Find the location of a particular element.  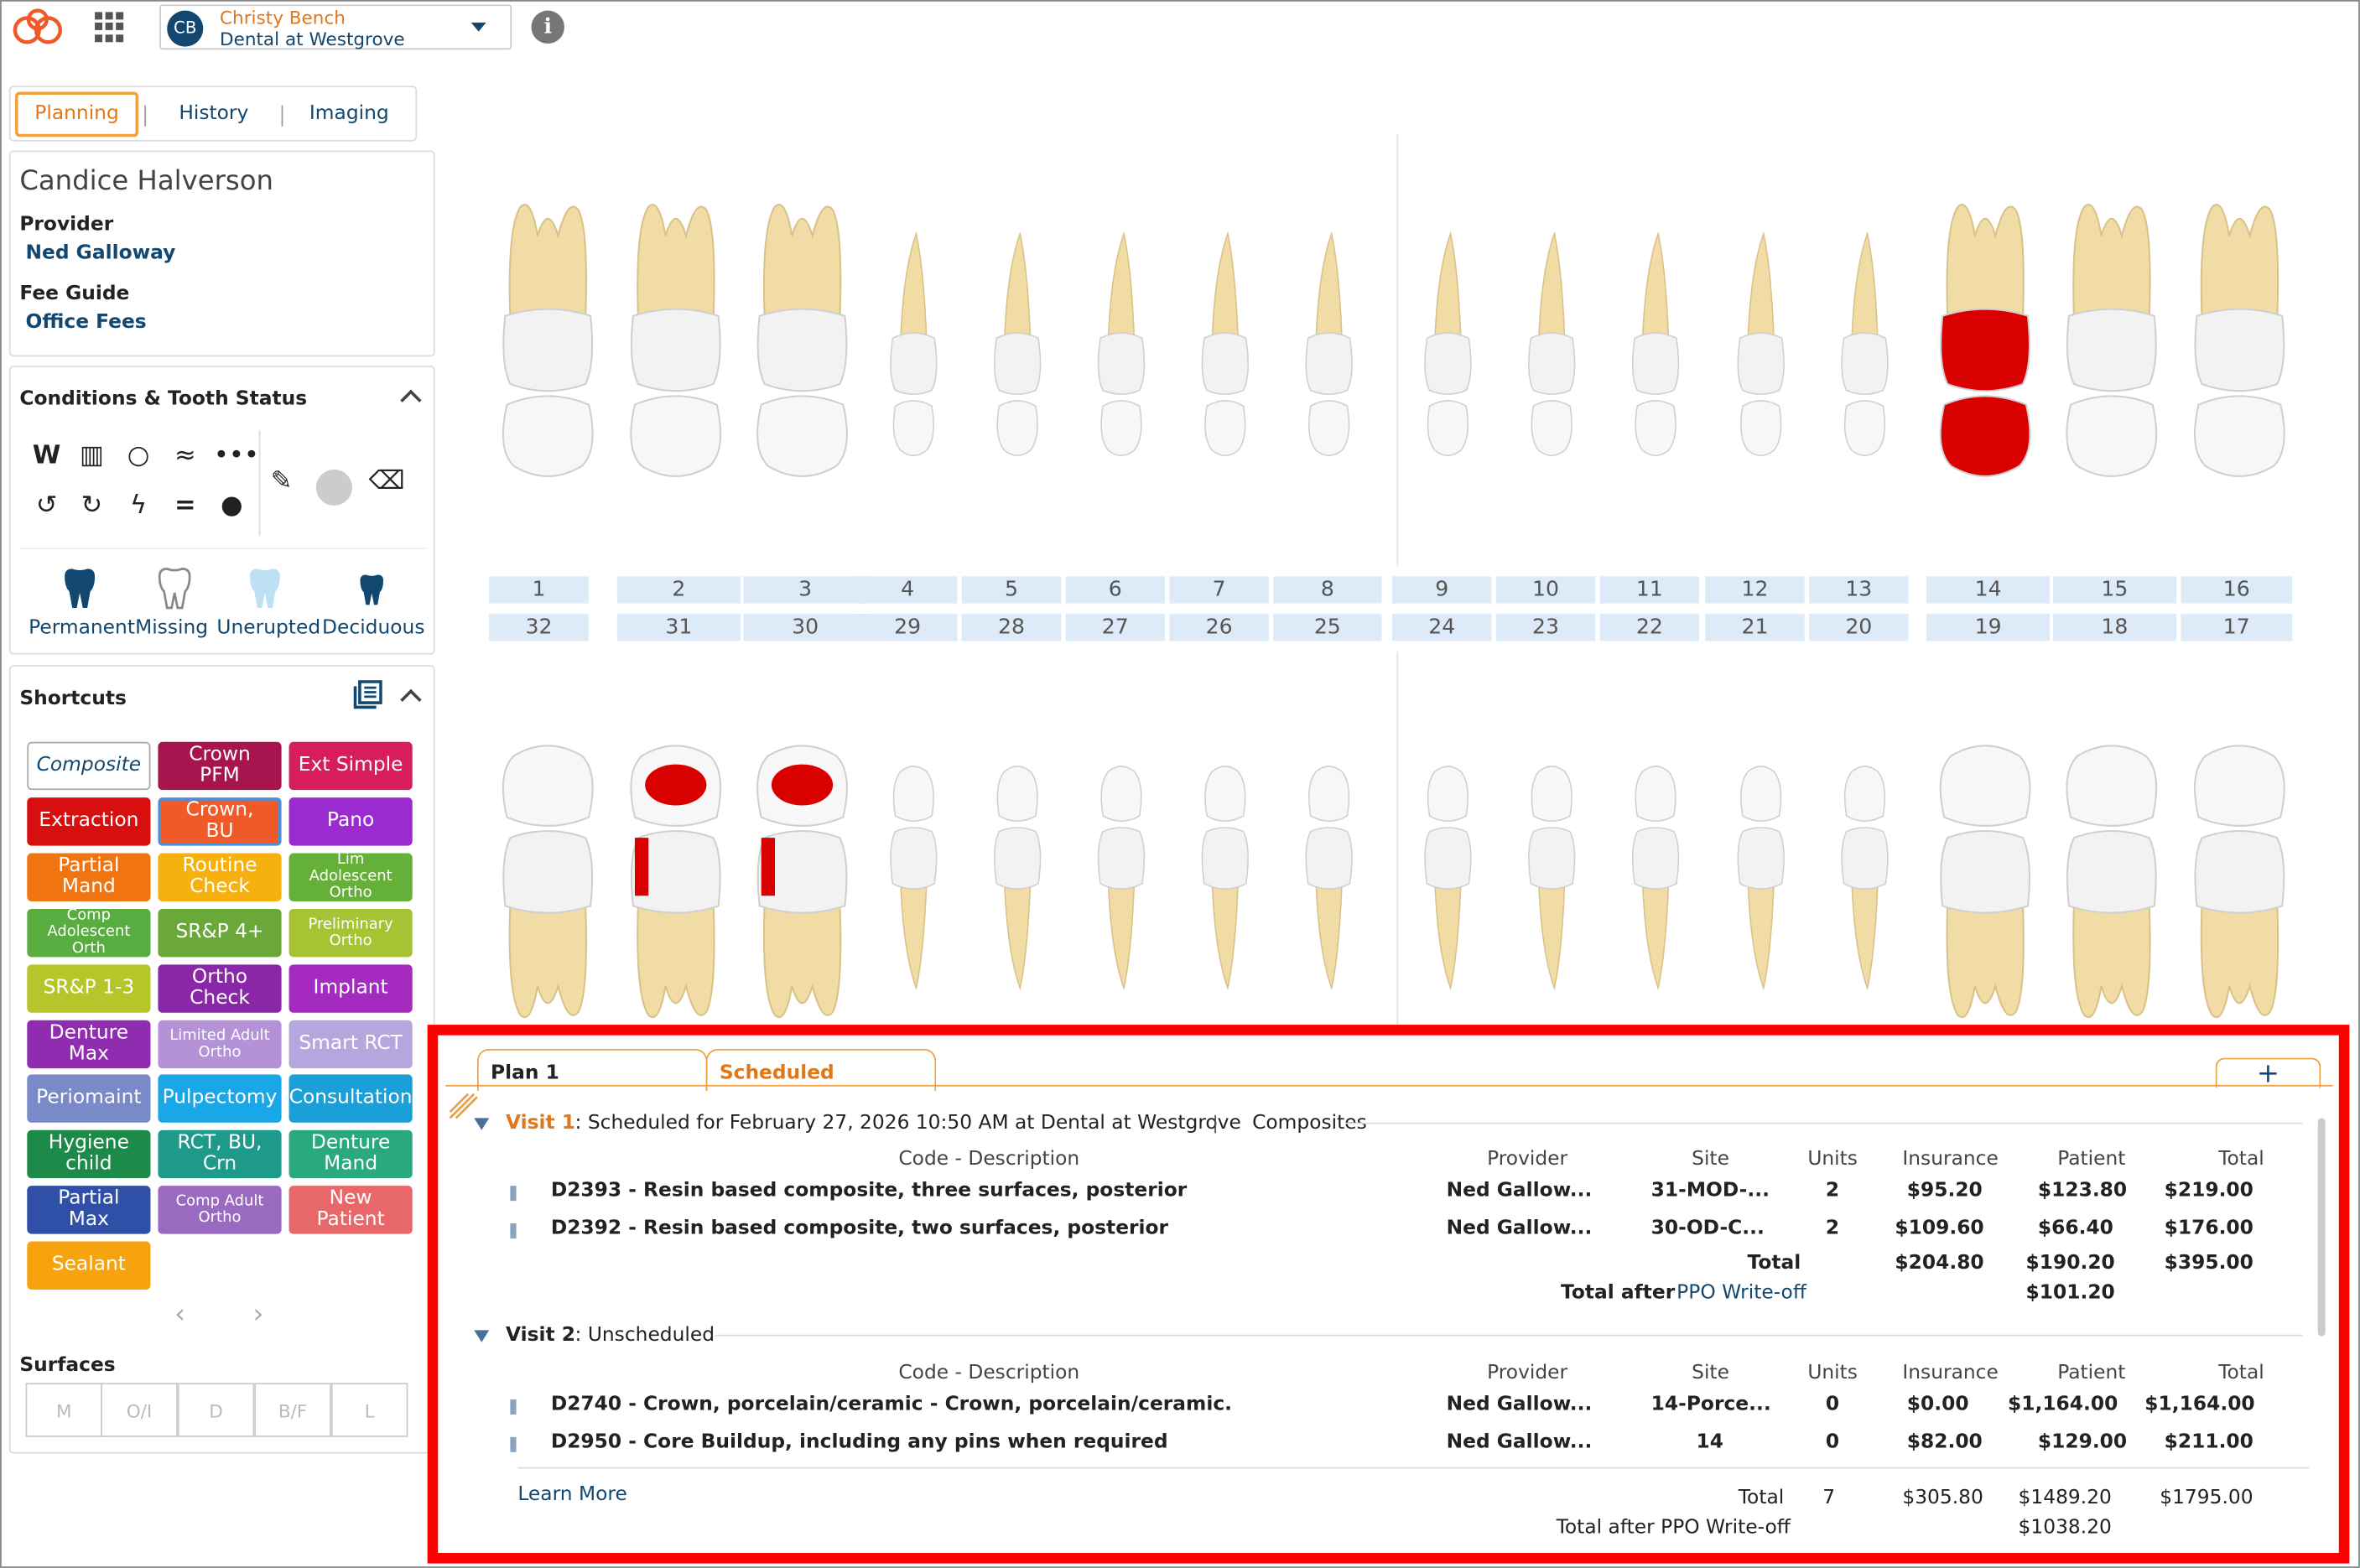

shortcut-preliminary-ortho: Preliminary Ortho is located at coordinates (351, 932).